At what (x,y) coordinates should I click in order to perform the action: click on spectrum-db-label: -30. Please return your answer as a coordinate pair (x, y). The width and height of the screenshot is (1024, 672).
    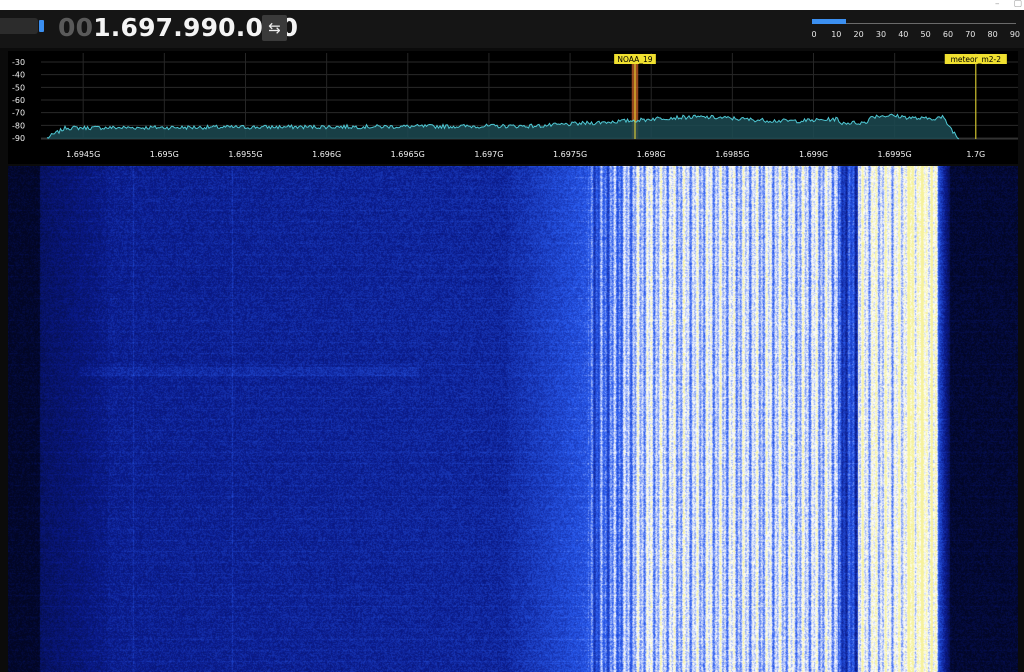
    Looking at the image, I should click on (18, 62).